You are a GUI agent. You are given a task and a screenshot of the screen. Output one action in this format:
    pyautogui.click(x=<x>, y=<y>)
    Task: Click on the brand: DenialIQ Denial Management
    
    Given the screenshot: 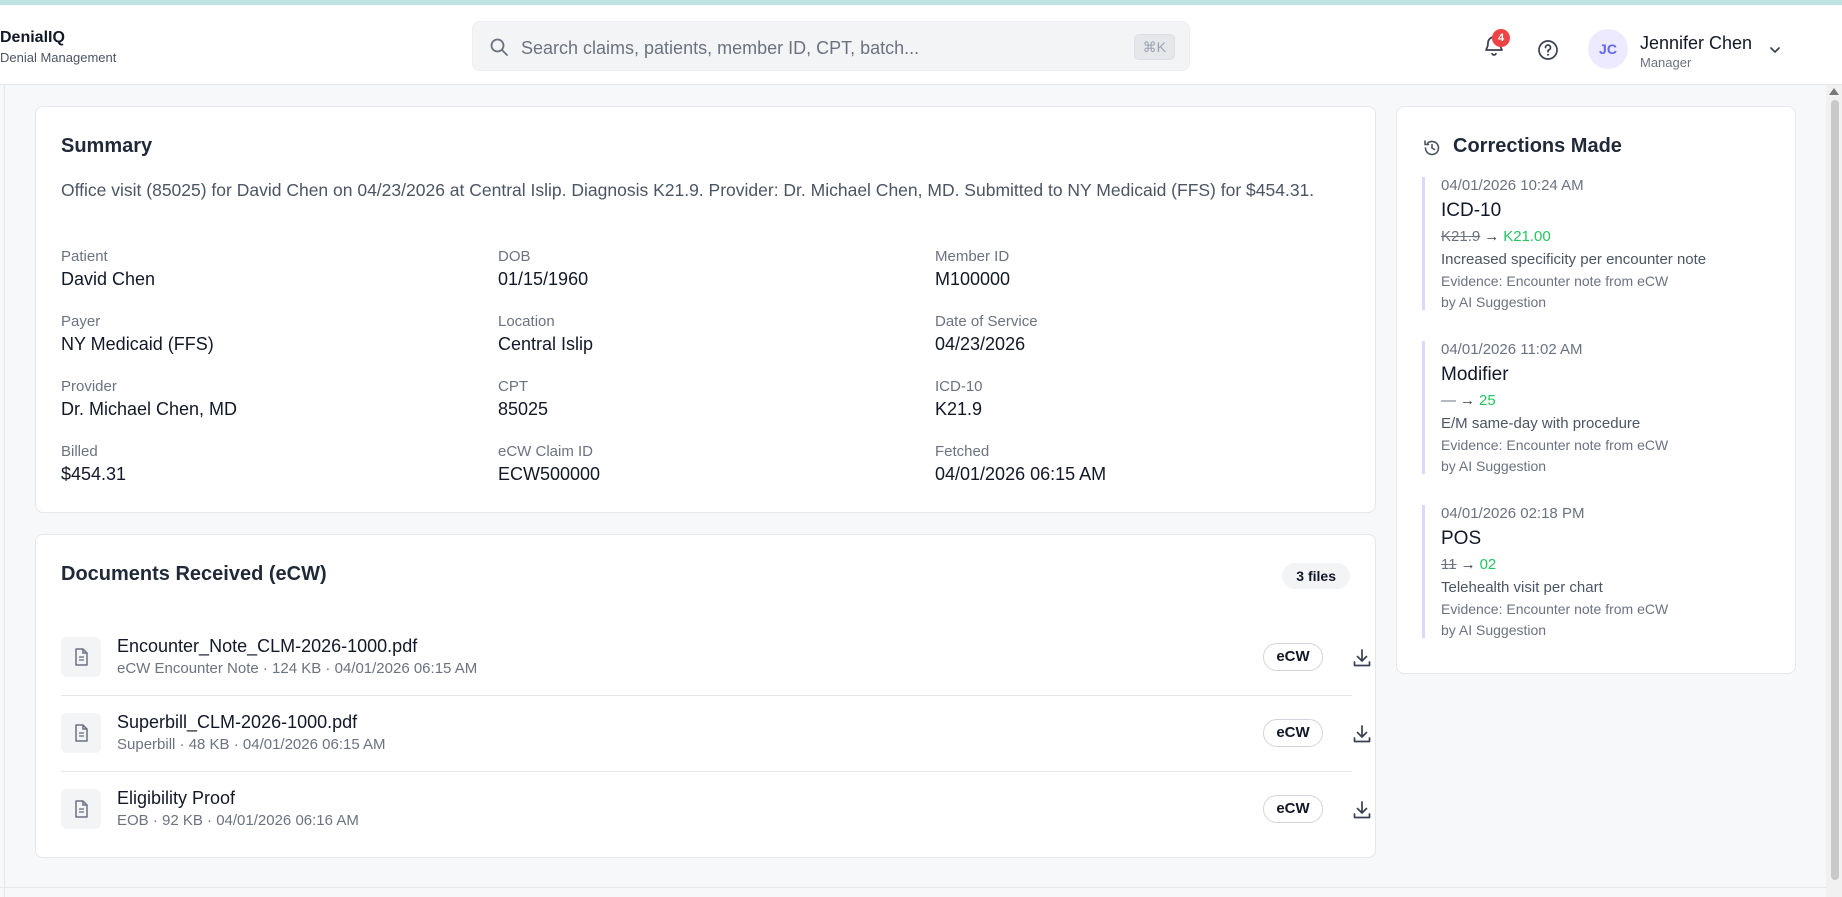 What is the action you would take?
    pyautogui.click(x=58, y=47)
    